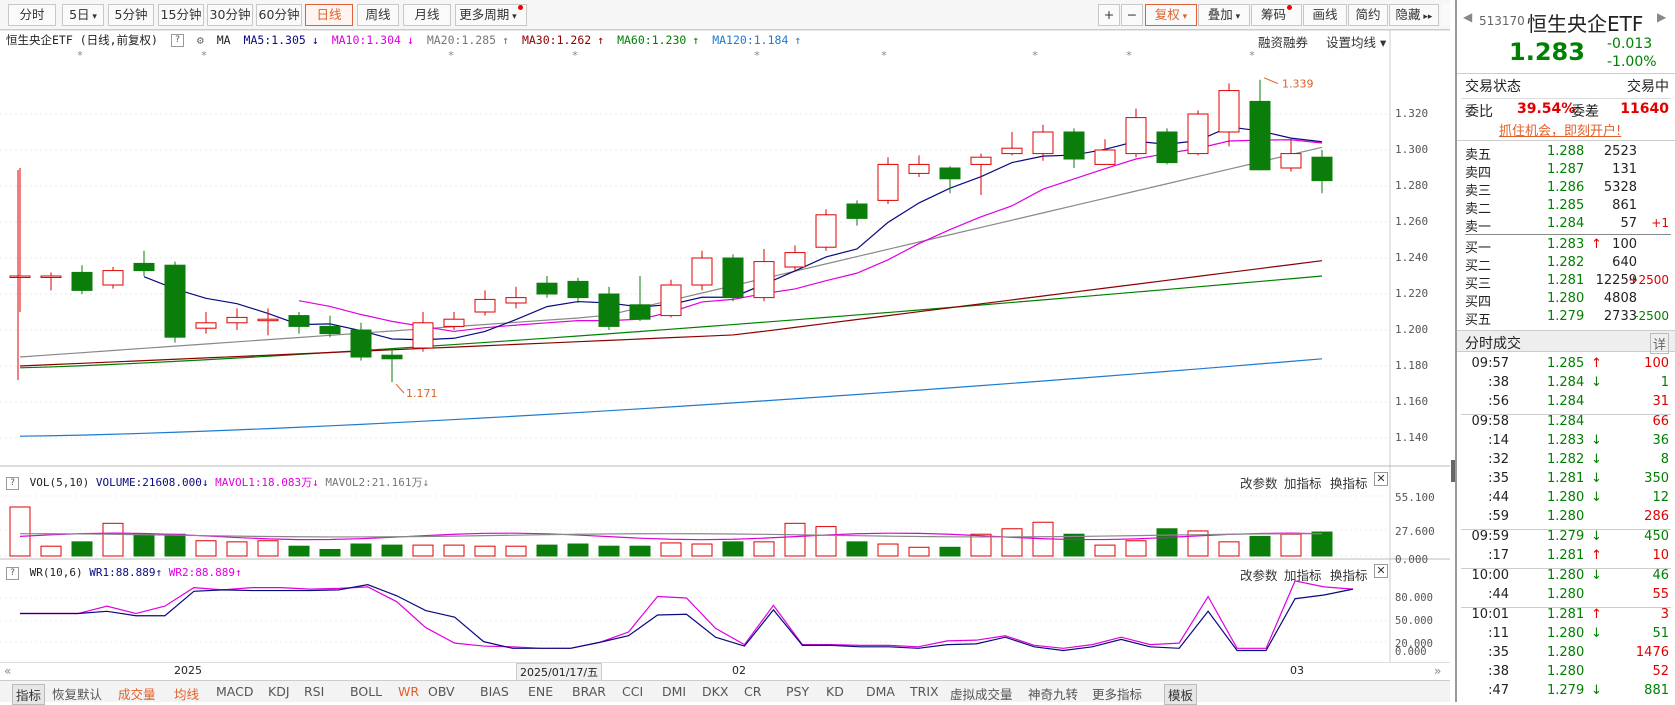  I want to click on wr-add-indicator: 加指标, so click(1303, 574).